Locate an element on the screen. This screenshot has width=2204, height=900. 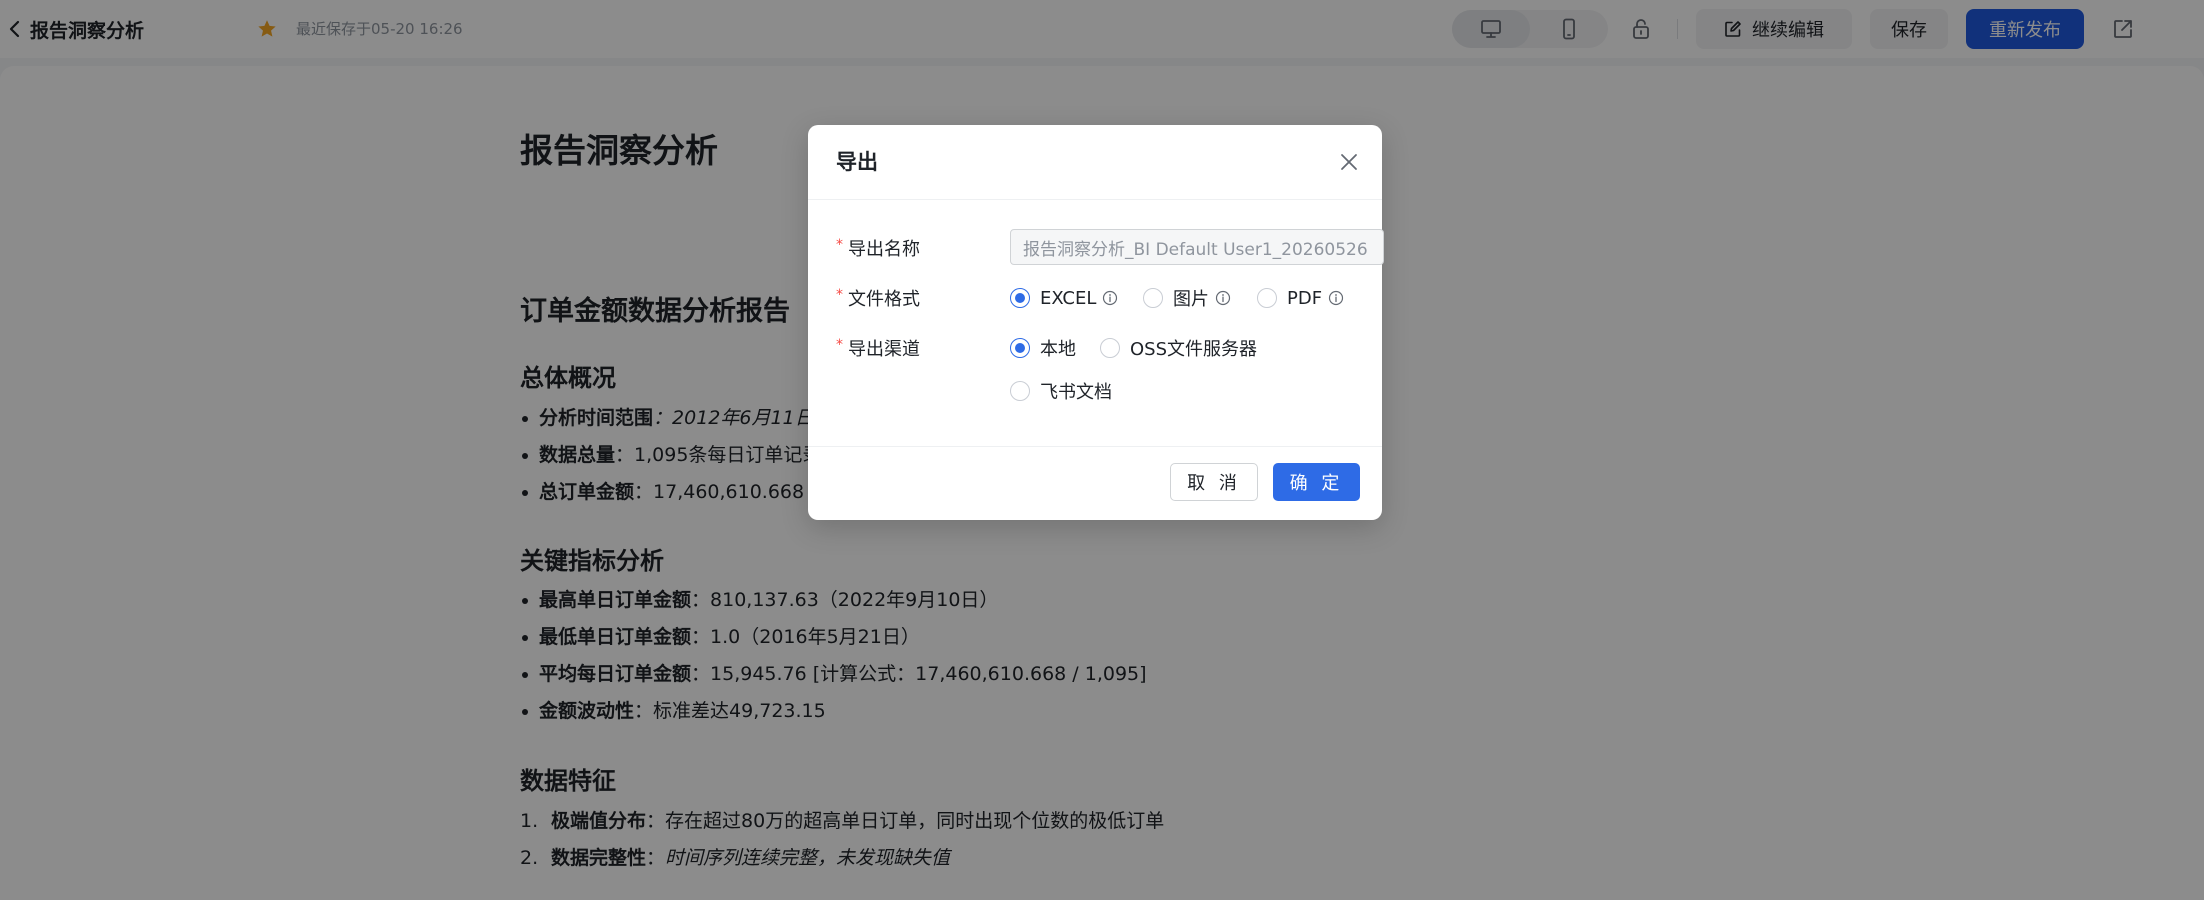
channel-local-radio is located at coordinates (1020, 348).